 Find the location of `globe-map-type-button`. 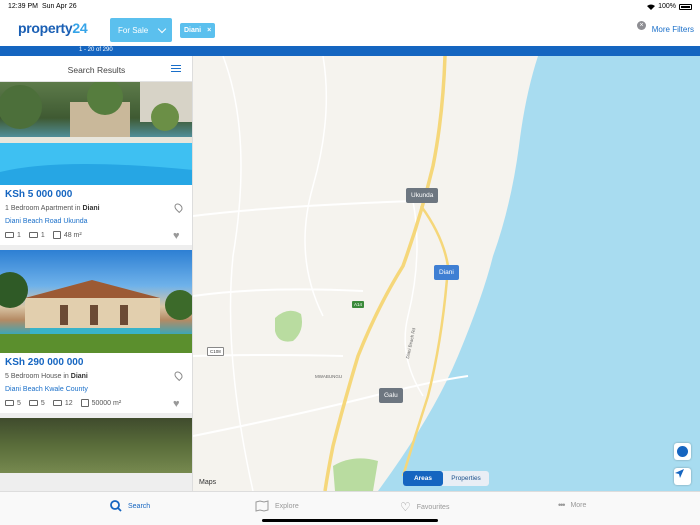

globe-map-type-button is located at coordinates (682, 451).